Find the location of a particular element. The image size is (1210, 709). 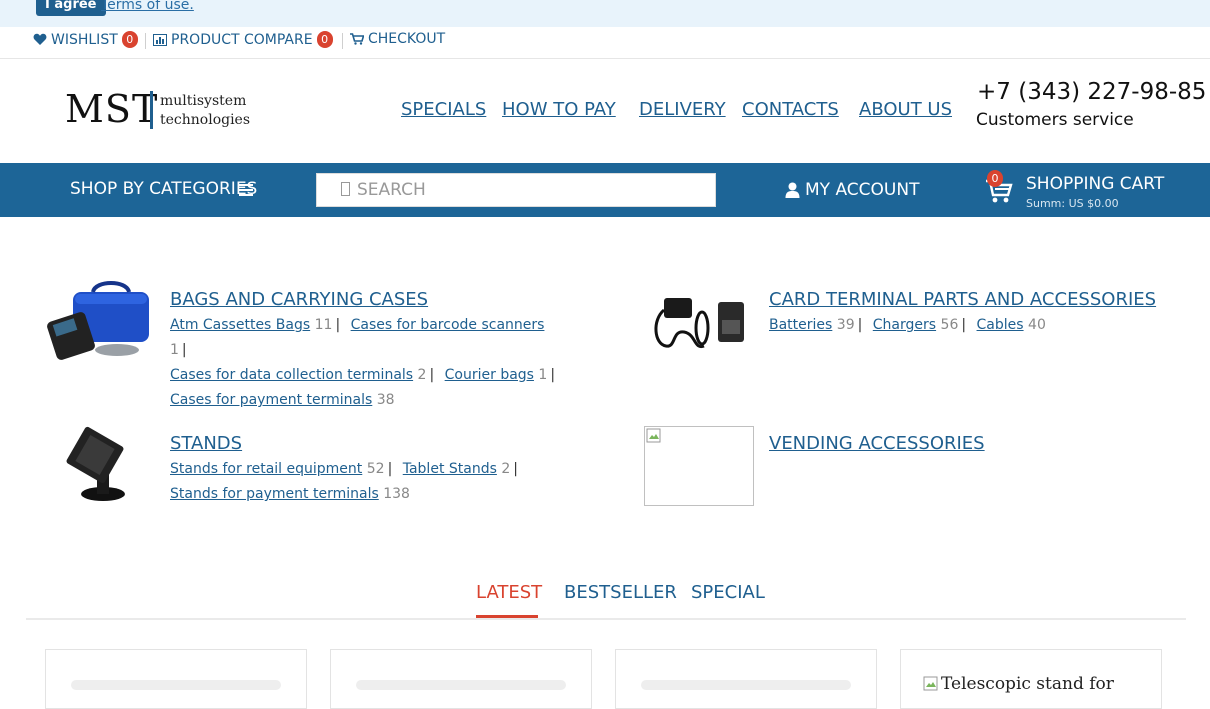

bags-category-image is located at coordinates (100, 320).